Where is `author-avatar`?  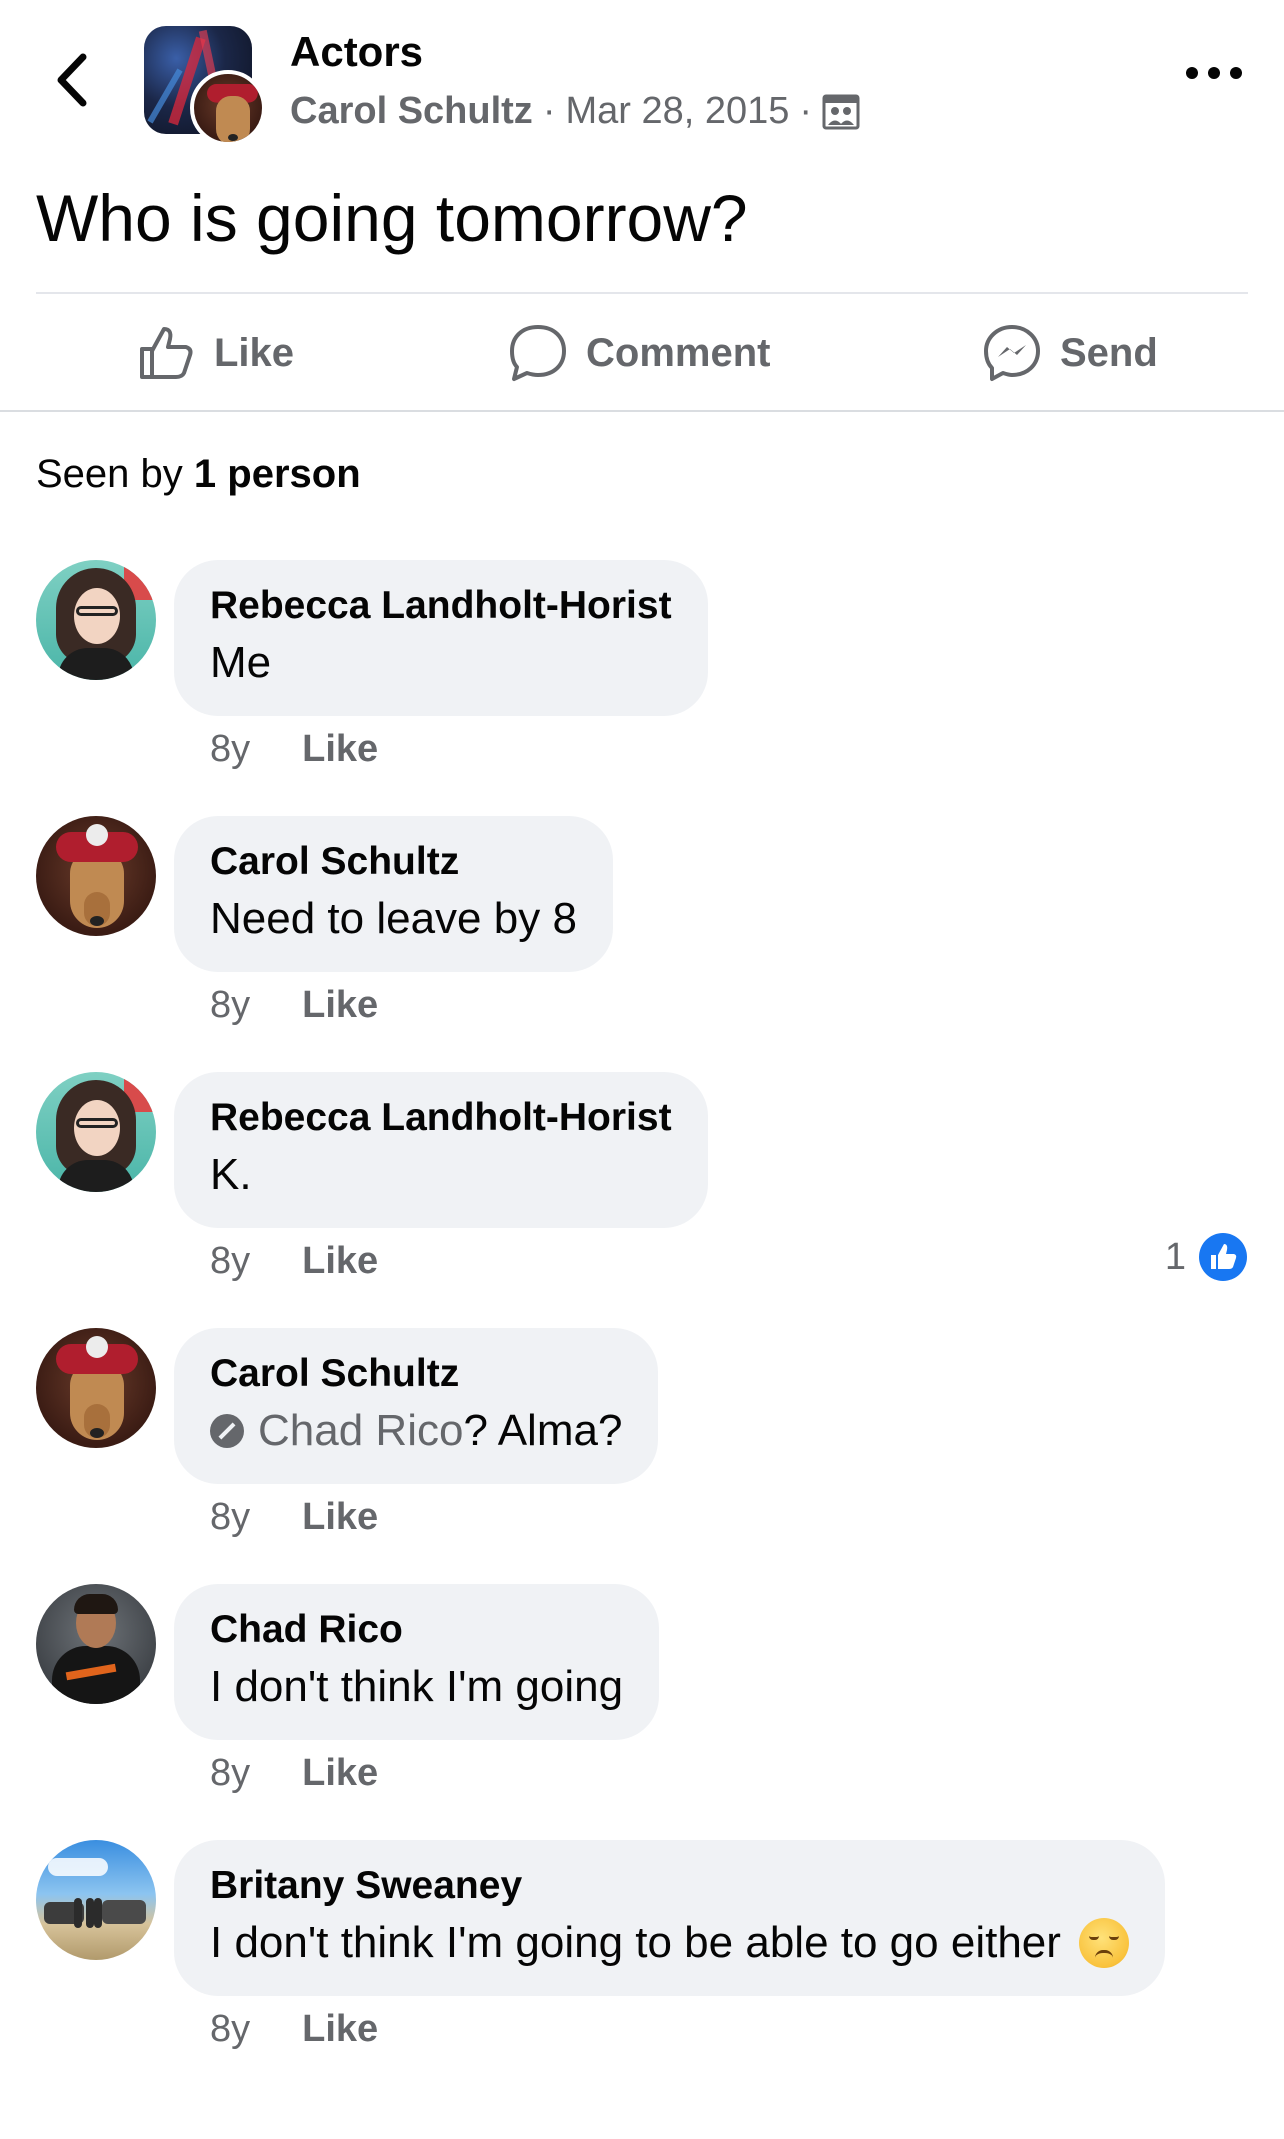 author-avatar is located at coordinates (228, 108).